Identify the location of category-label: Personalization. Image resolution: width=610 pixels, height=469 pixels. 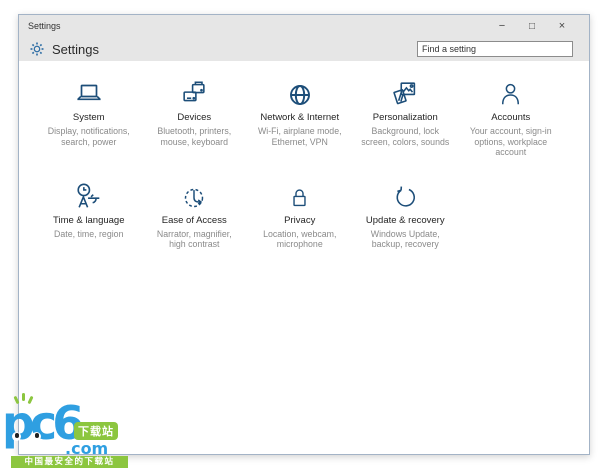
(405, 117).